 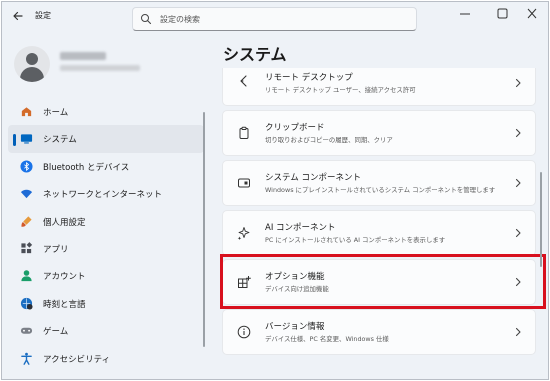 What do you see at coordinates (106, 111) in the screenshot?
I see `sidebar-item-home: ホーム` at bounding box center [106, 111].